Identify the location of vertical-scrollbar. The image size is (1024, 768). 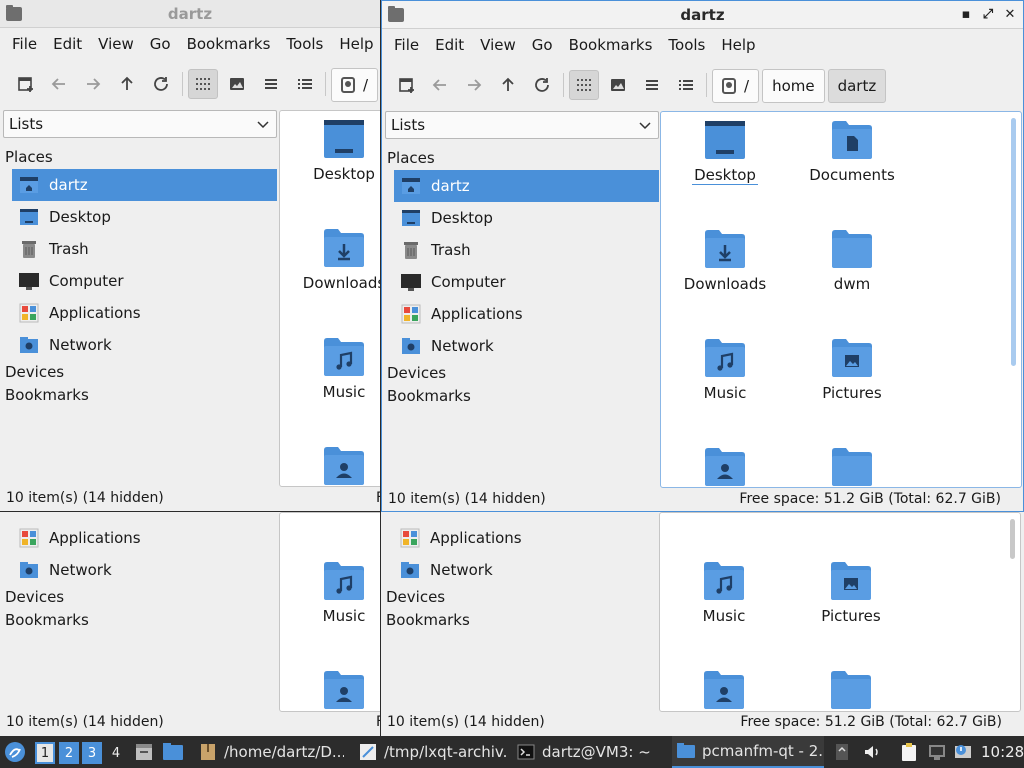
(1013, 242).